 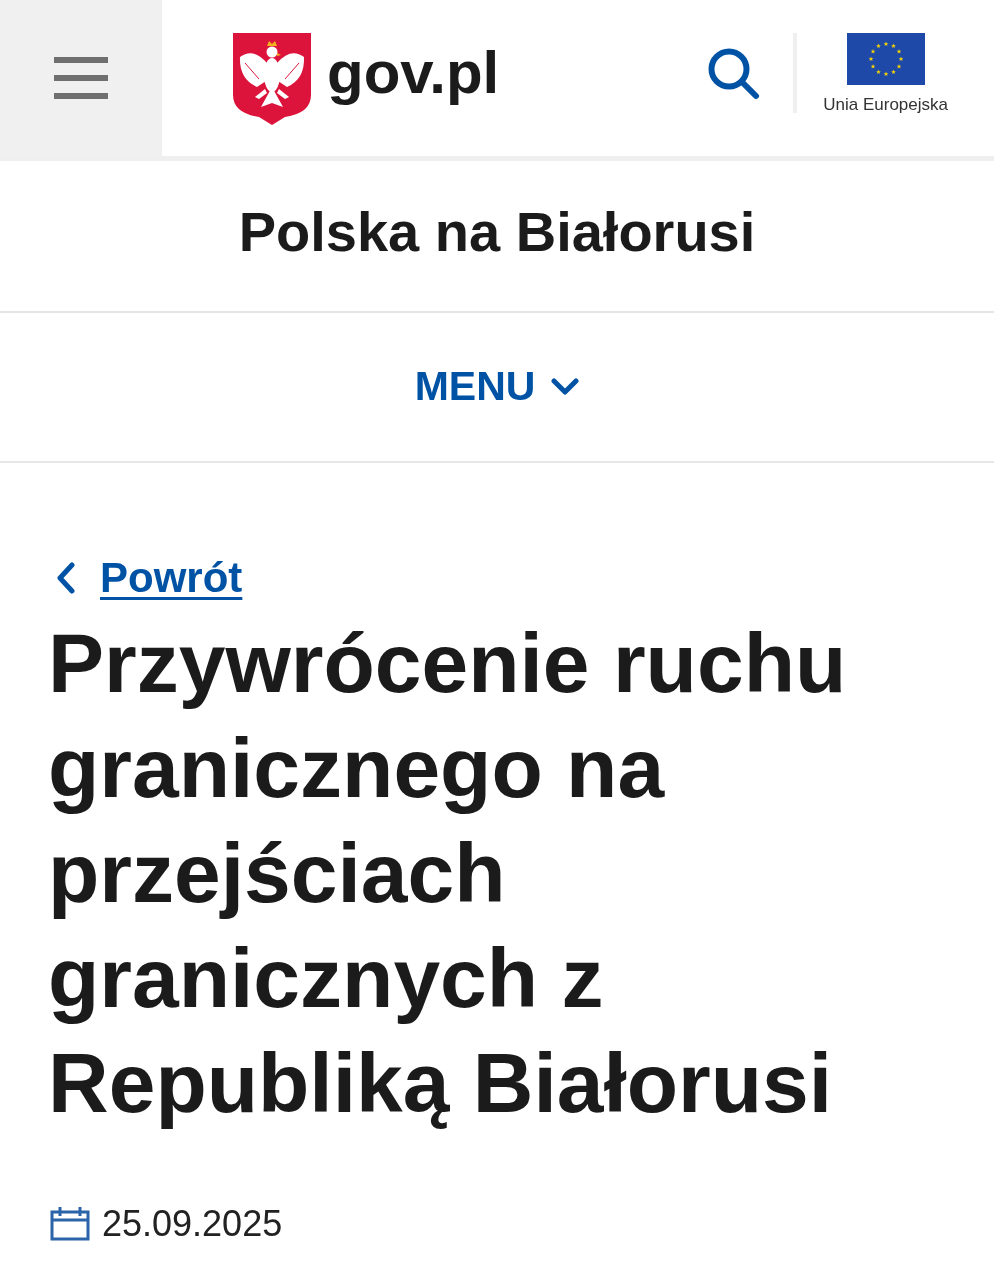 What do you see at coordinates (70, 1224) in the screenshot?
I see `calendar-icon` at bounding box center [70, 1224].